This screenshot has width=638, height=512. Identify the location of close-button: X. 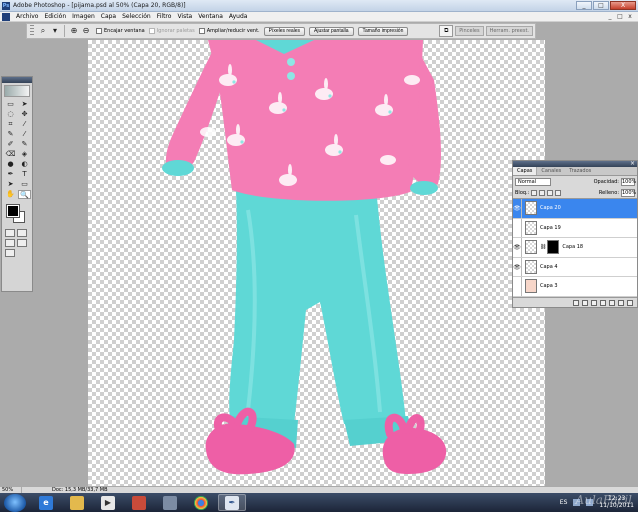
(623, 5).